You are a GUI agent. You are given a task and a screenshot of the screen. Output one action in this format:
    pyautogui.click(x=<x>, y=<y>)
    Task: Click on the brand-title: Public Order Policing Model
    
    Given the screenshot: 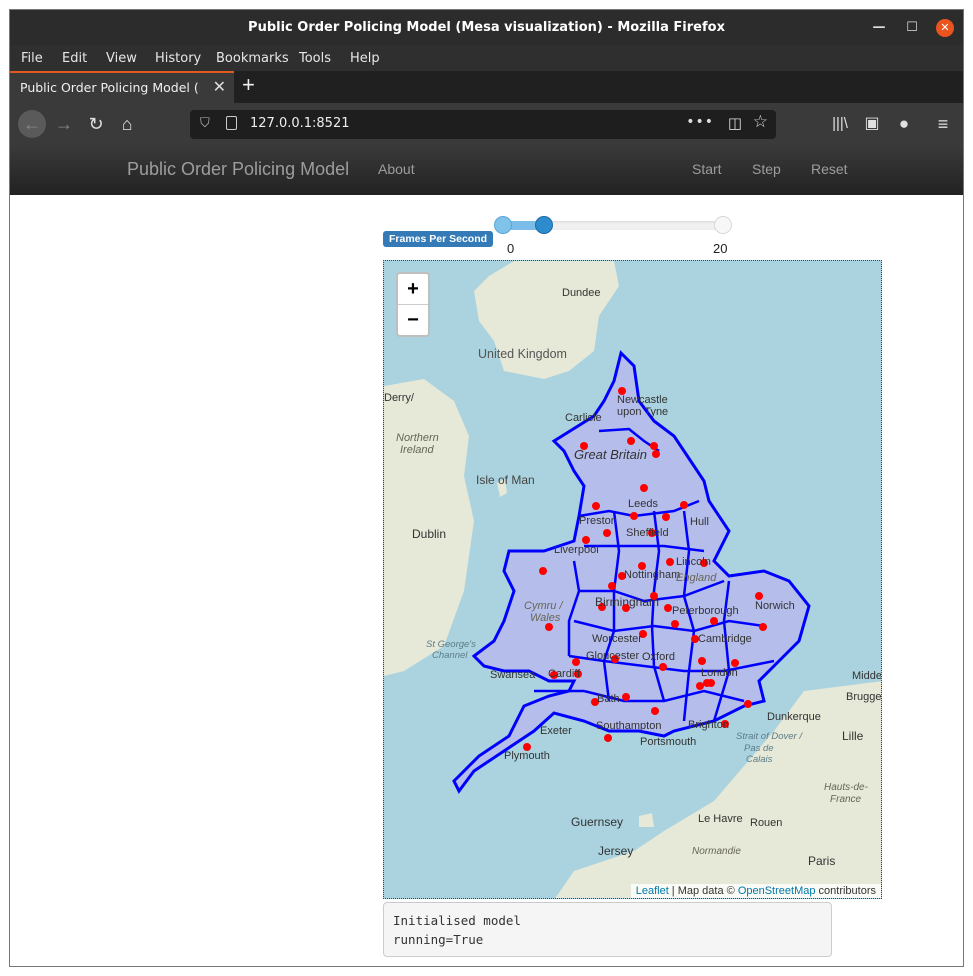 What is the action you would take?
    pyautogui.click(x=238, y=169)
    